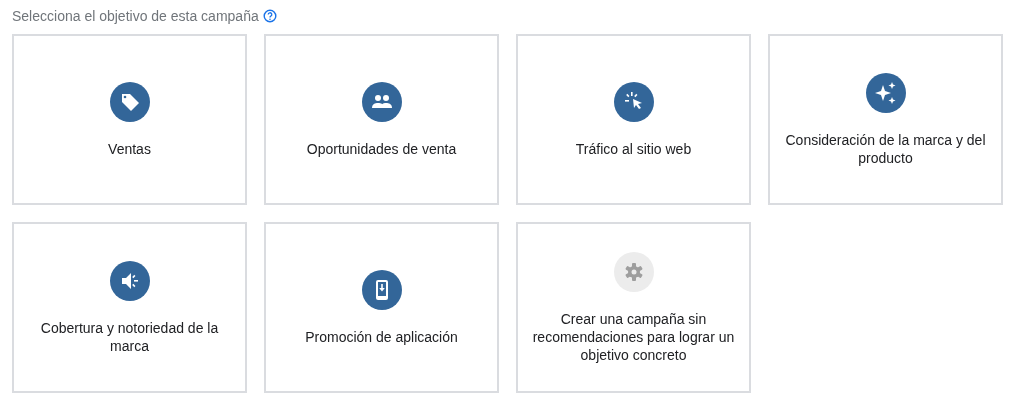 The image size is (1010, 402). Describe the element at coordinates (633, 336) in the screenshot. I see `objective-label: Crear una campaña sin recomendaciones para lograr un objetivo concreto` at that location.